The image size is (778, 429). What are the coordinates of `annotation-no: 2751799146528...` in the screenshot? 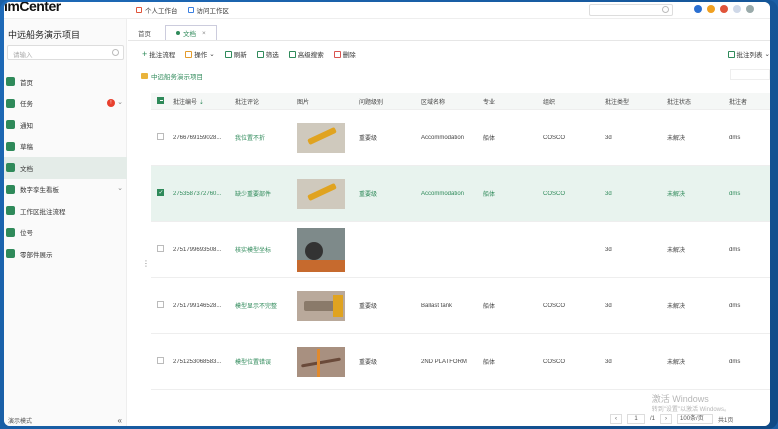 It's located at (197, 305).